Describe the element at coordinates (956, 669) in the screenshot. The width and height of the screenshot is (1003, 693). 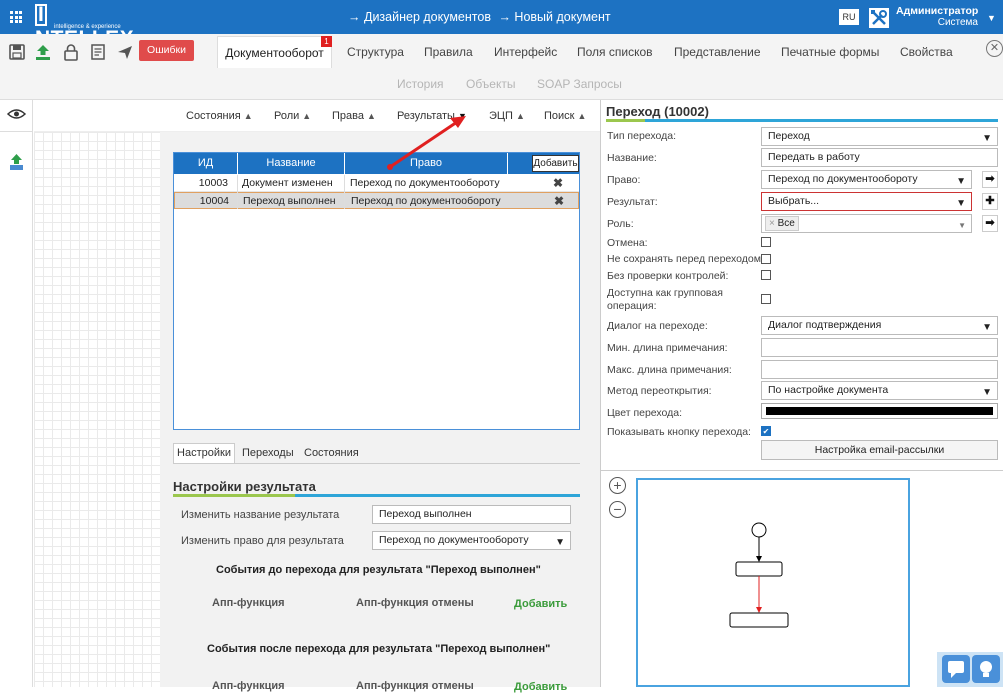
I see `chat-icon` at that location.